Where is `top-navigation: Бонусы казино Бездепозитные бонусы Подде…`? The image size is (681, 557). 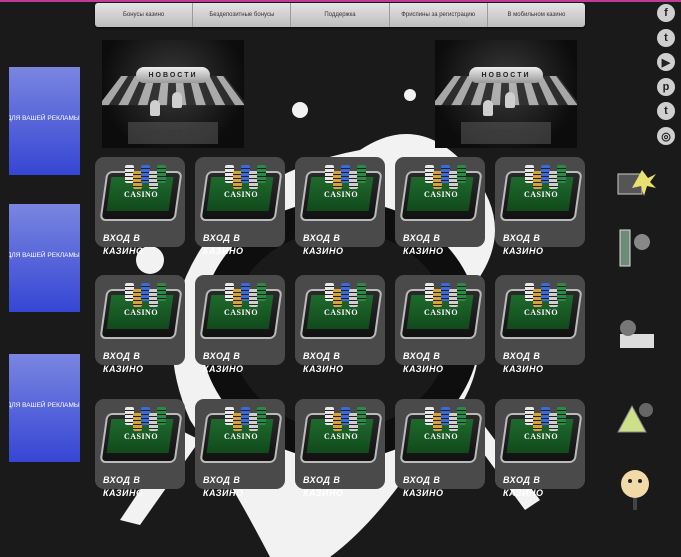 top-navigation: Бонусы казино Бездепозитные бонусы Подде… is located at coordinates (340, 15).